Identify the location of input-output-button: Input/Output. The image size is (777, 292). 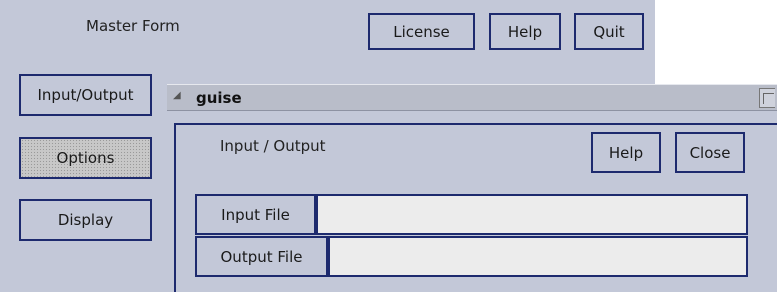
(85, 95).